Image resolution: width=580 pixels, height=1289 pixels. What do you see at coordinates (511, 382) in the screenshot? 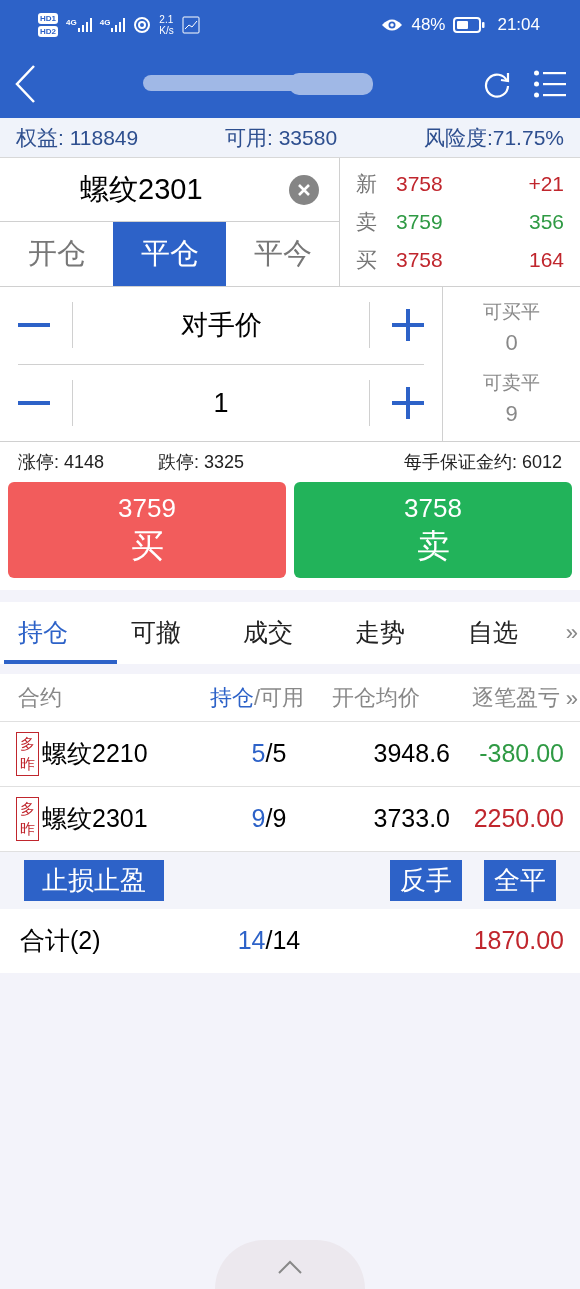
I see `closable-label: 可卖平` at bounding box center [511, 382].